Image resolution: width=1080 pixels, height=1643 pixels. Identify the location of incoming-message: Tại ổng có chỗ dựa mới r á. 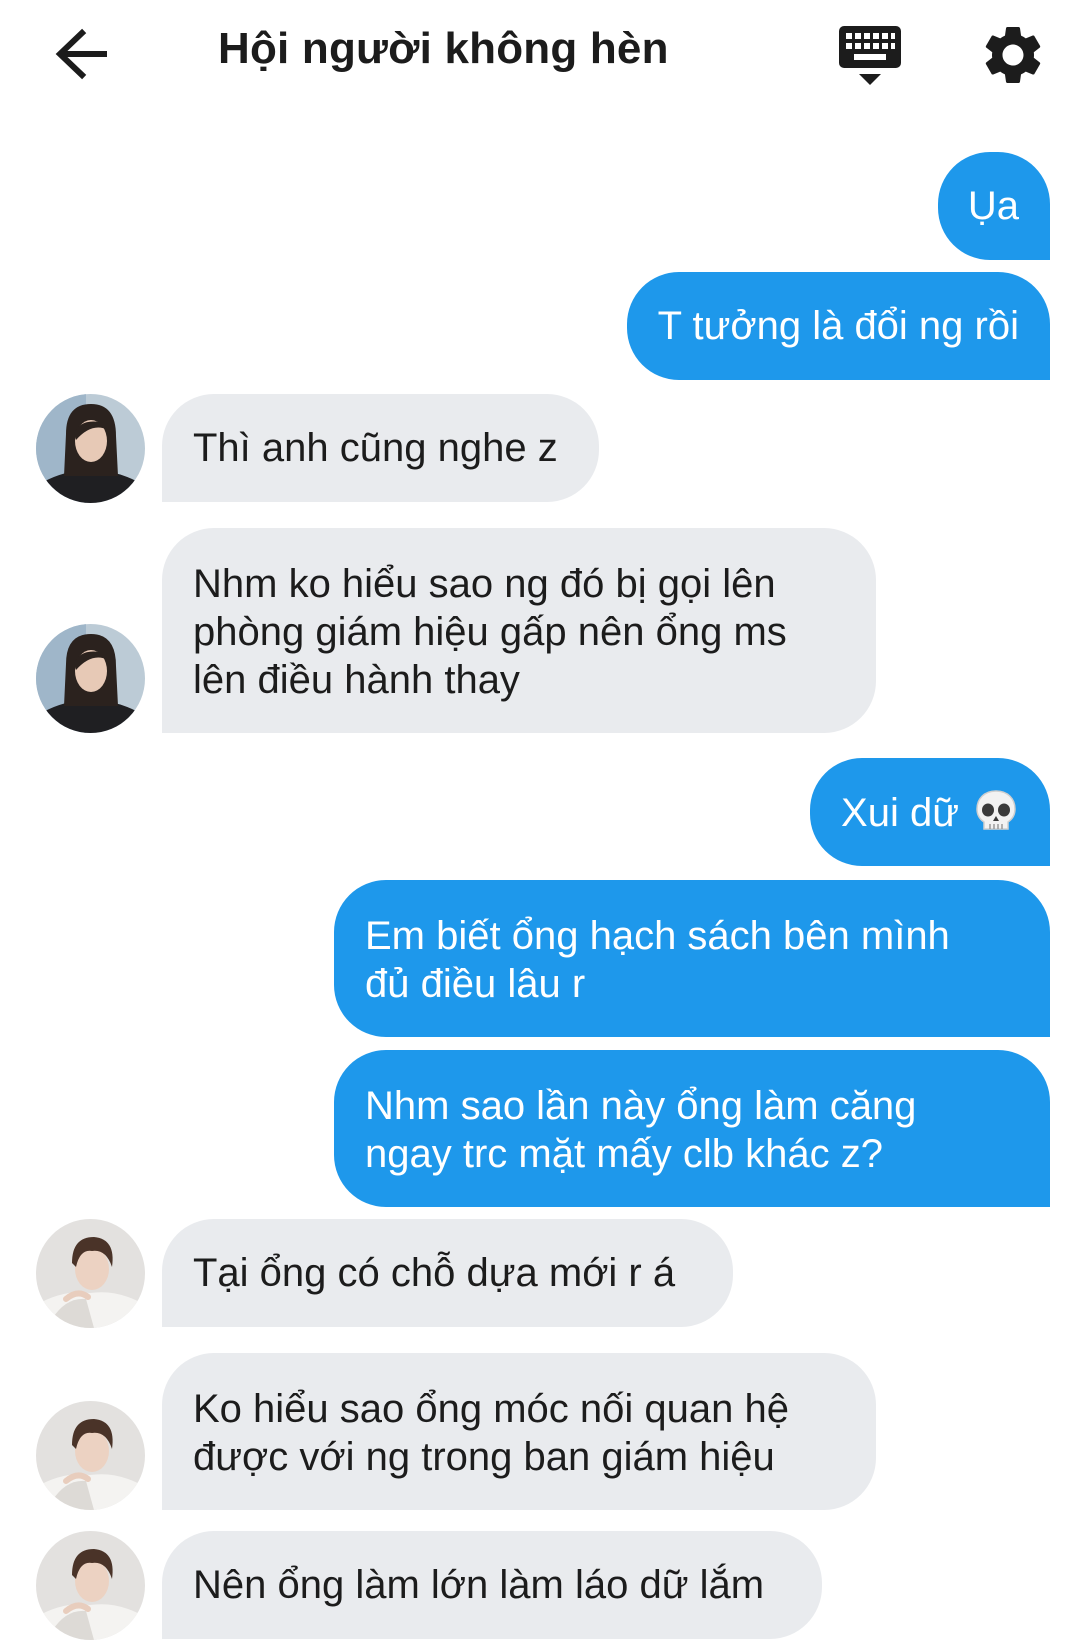
(447, 1273).